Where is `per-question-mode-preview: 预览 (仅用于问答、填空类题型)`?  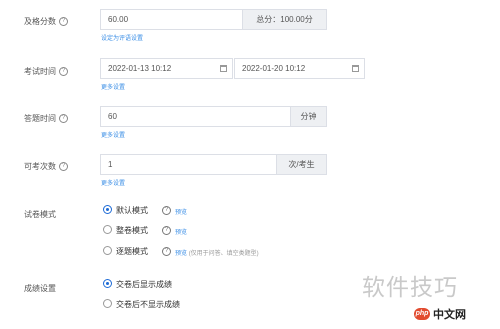 per-question-mode-preview: 预览 (仅用于问答、填空类题型) is located at coordinates (217, 252).